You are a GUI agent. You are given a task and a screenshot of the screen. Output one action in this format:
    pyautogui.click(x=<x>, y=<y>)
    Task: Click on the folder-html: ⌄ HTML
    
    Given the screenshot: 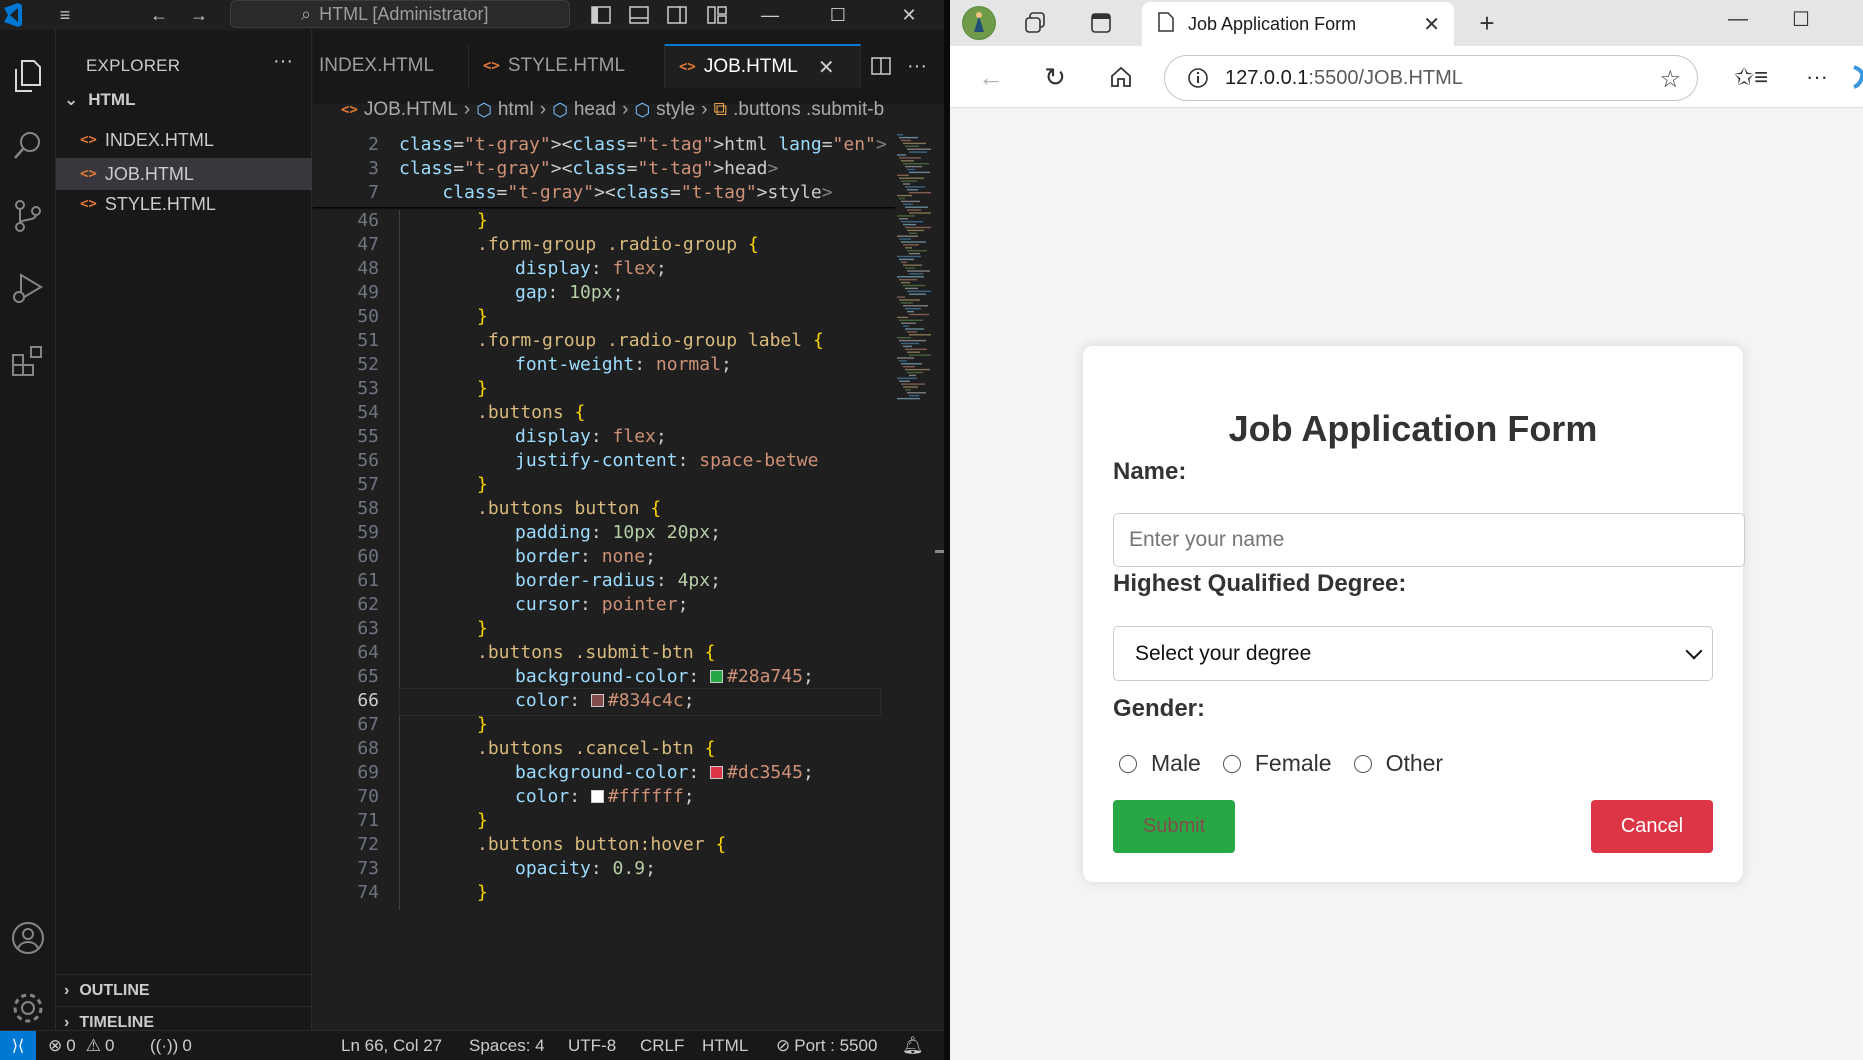 What is the action you would take?
    pyautogui.click(x=99, y=100)
    